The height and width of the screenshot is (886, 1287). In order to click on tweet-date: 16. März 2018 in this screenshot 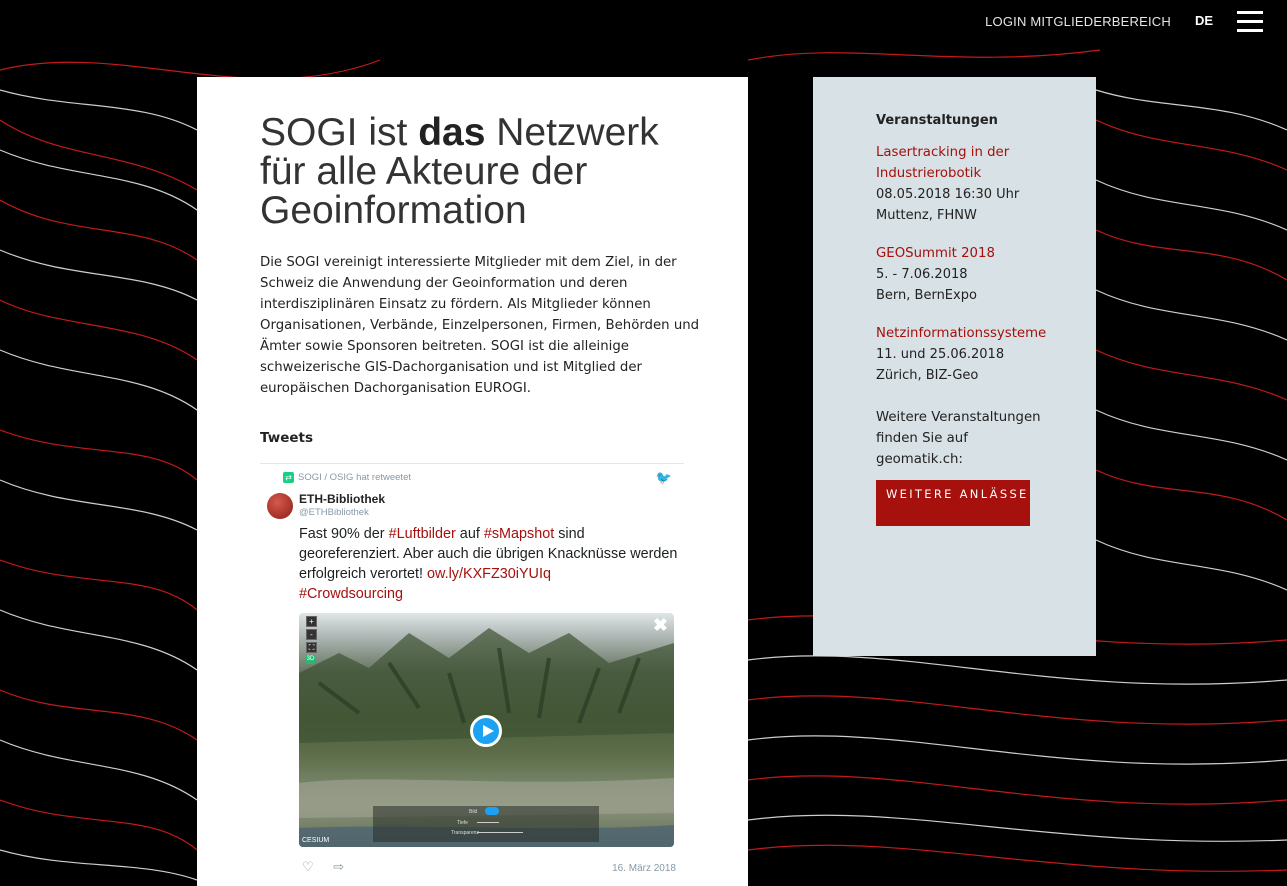, I will do `click(644, 868)`.